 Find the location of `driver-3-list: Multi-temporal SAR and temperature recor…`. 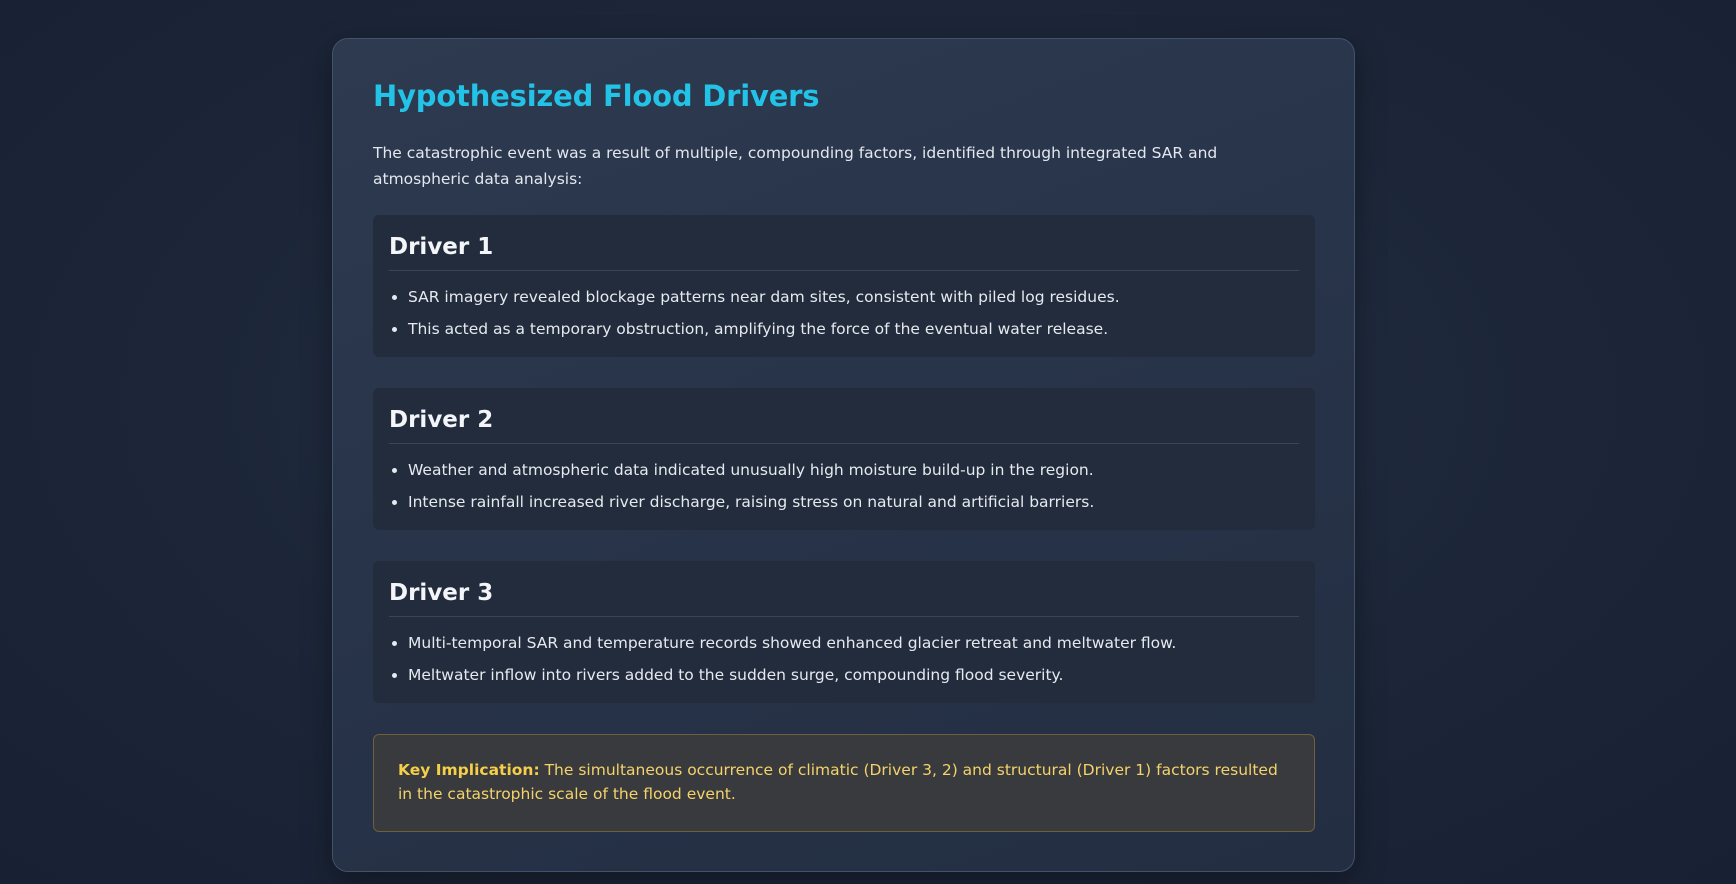

driver-3-list: Multi-temporal SAR and temperature recor… is located at coordinates (844, 654).